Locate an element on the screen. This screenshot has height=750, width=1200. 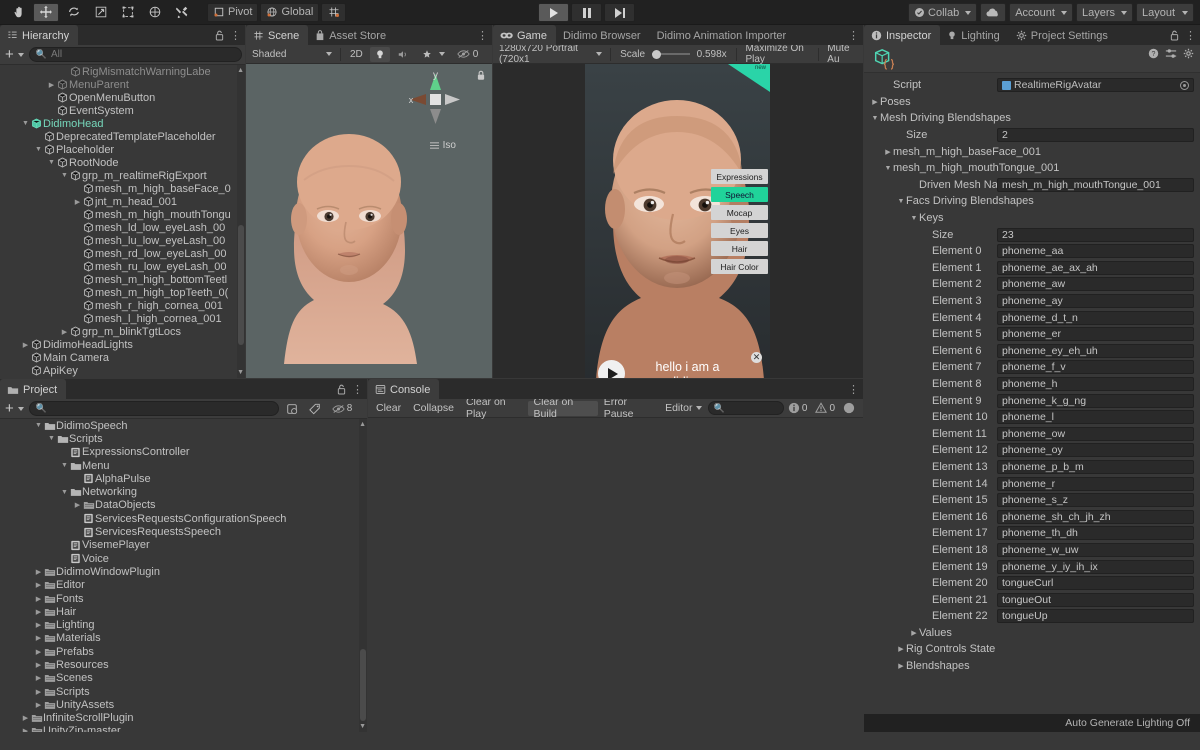
inspector-value-field: phoneme_aw is located at coordinates (1095, 284).